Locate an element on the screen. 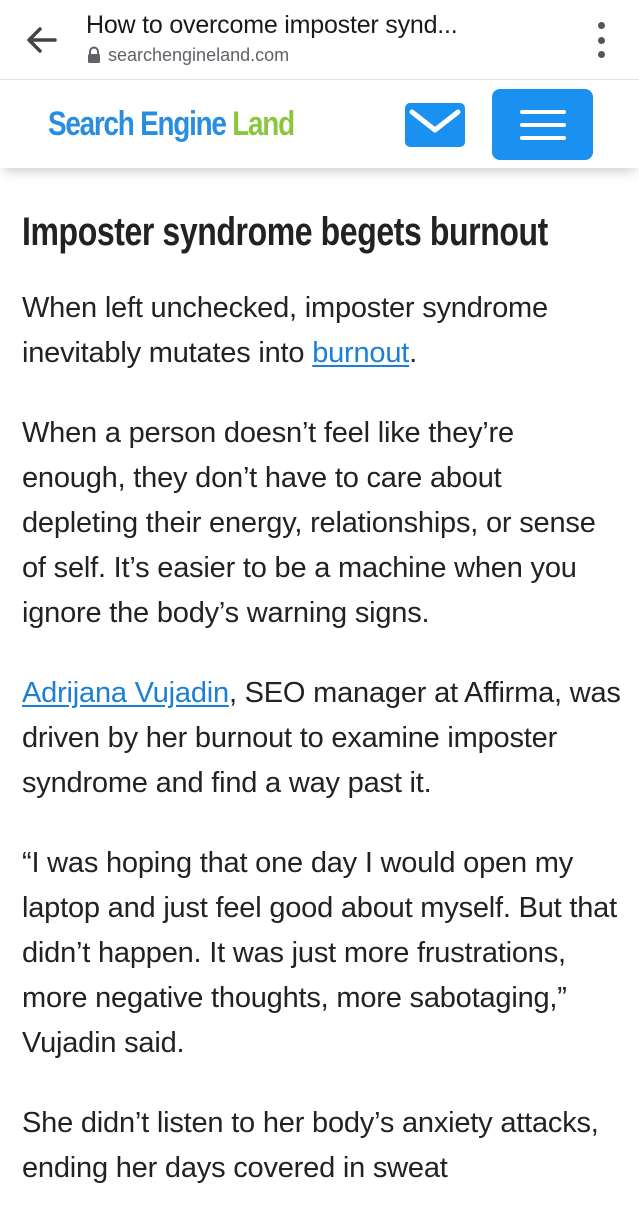 The image size is (639, 1226). more-vert-icon is located at coordinates (601, 40).